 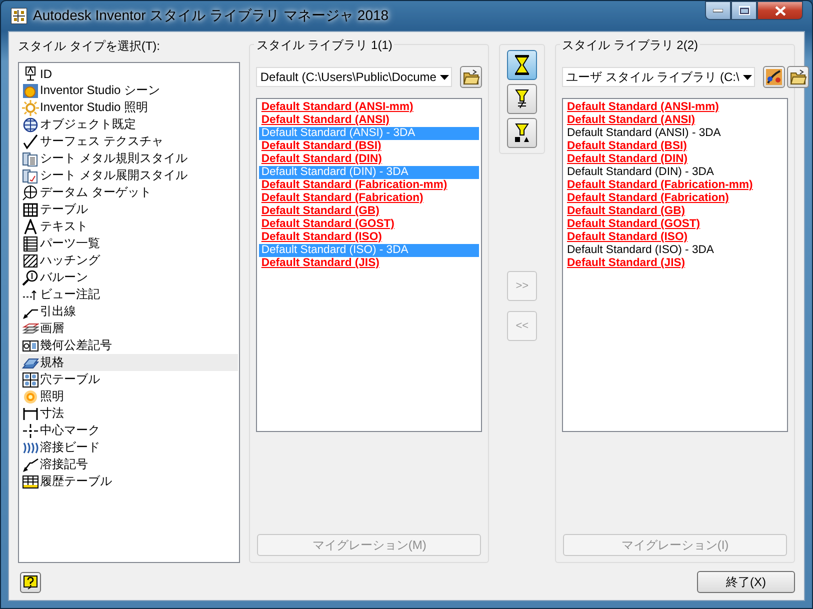 I want to click on dimension-icon, so click(x=30, y=414).